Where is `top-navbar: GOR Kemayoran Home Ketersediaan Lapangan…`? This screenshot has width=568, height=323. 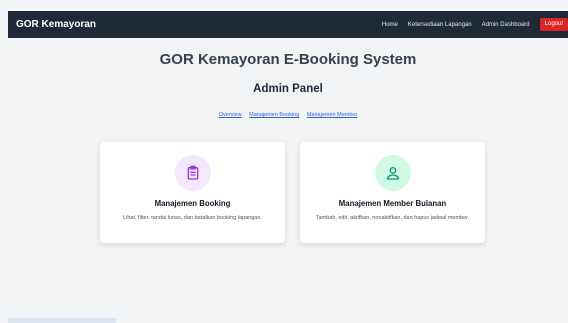
top-navbar: GOR Kemayoran Home Ketersediaan Lapangan… is located at coordinates (288, 24).